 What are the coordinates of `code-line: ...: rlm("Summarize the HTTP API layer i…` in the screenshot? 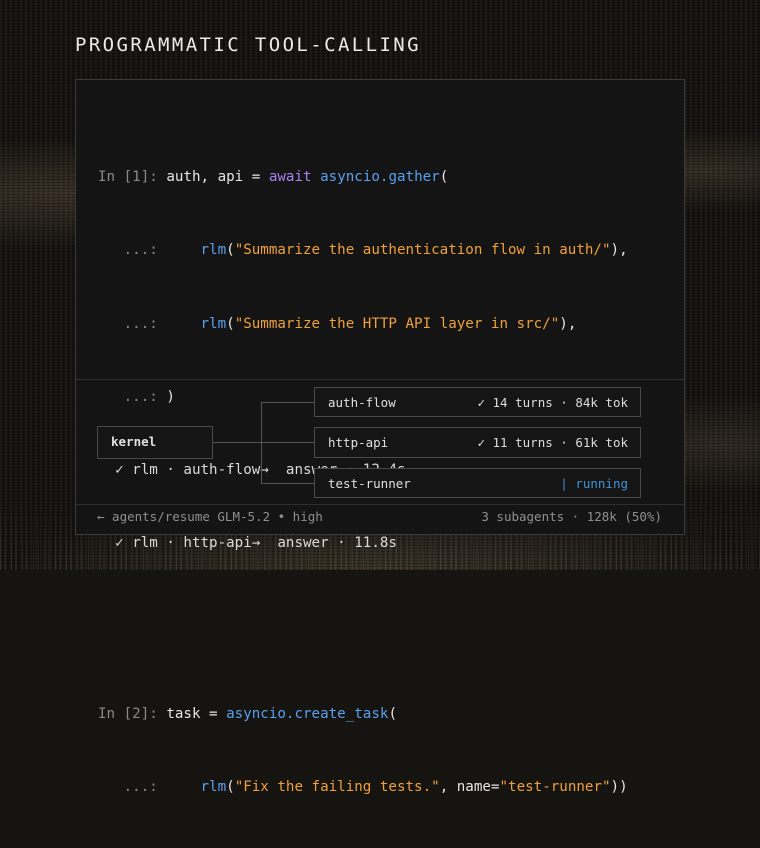 It's located at (350, 323).